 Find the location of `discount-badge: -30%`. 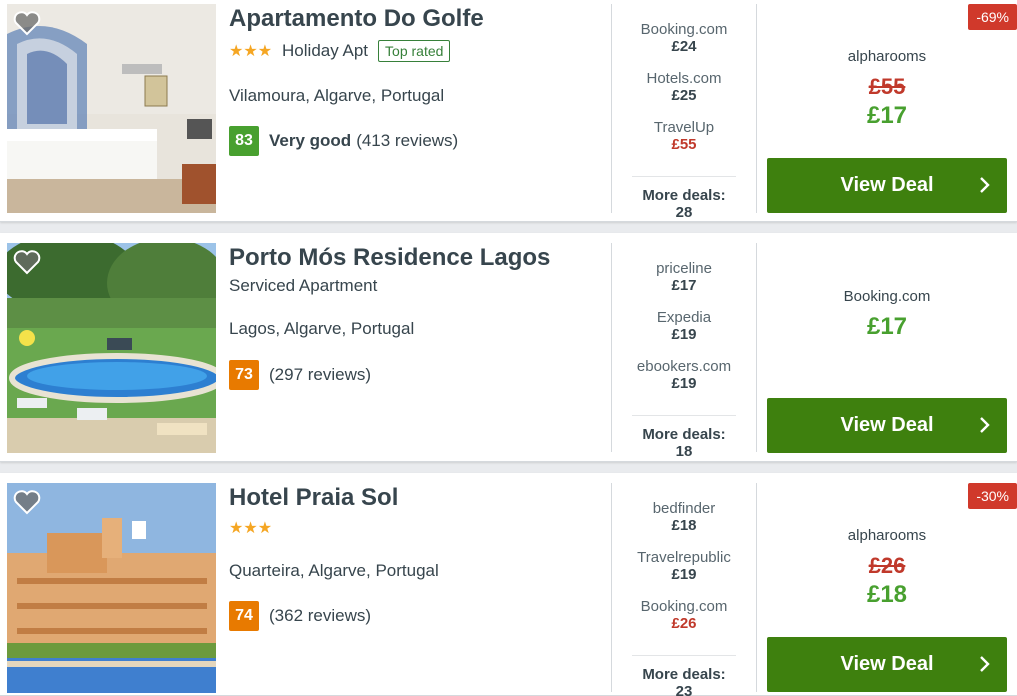

discount-badge: -30% is located at coordinates (992, 496).